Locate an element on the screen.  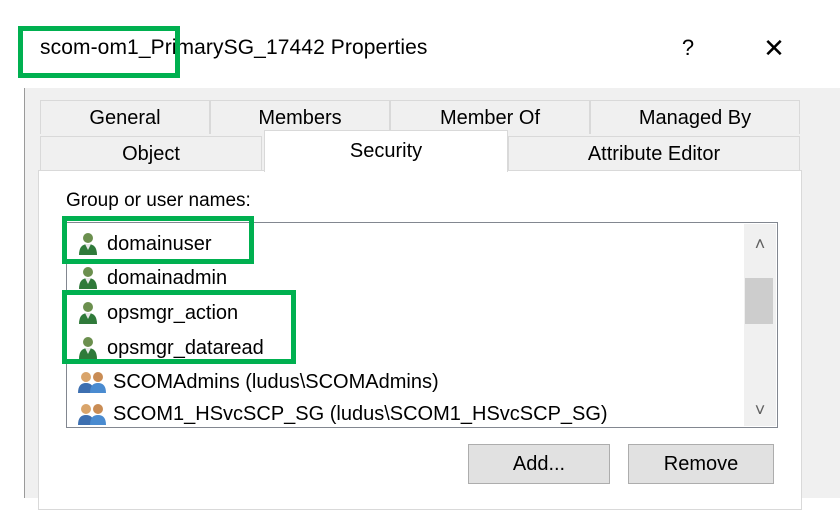
tab-members: Members is located at coordinates (300, 117).